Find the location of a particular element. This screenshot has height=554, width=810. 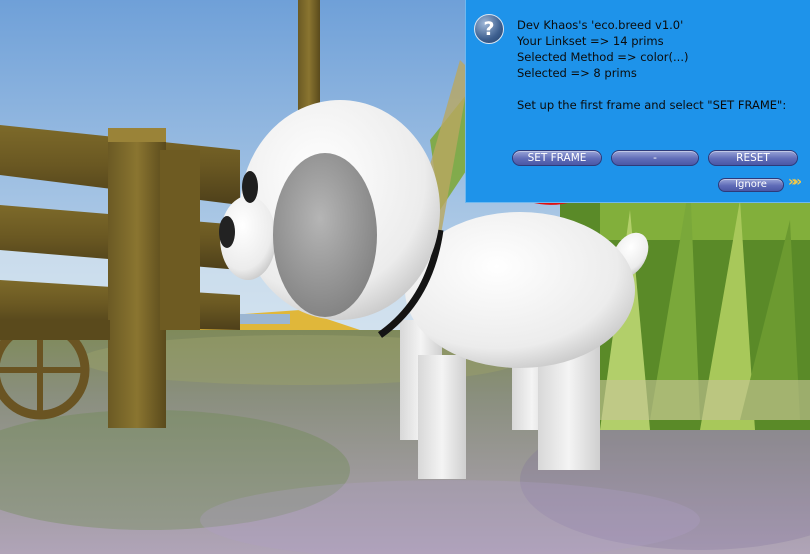

help-icon: ? is located at coordinates (489, 29).